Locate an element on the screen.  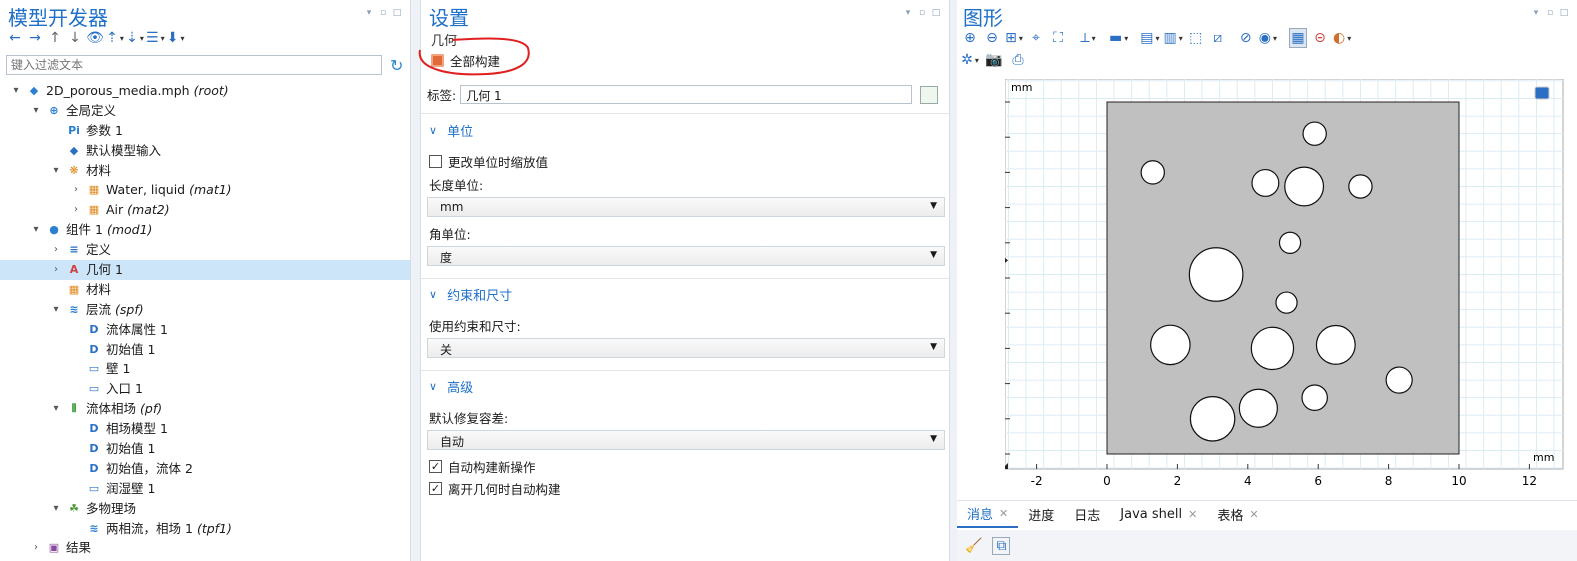
zoom-box-icon: ⊞ ▾ is located at coordinates (1014, 38).